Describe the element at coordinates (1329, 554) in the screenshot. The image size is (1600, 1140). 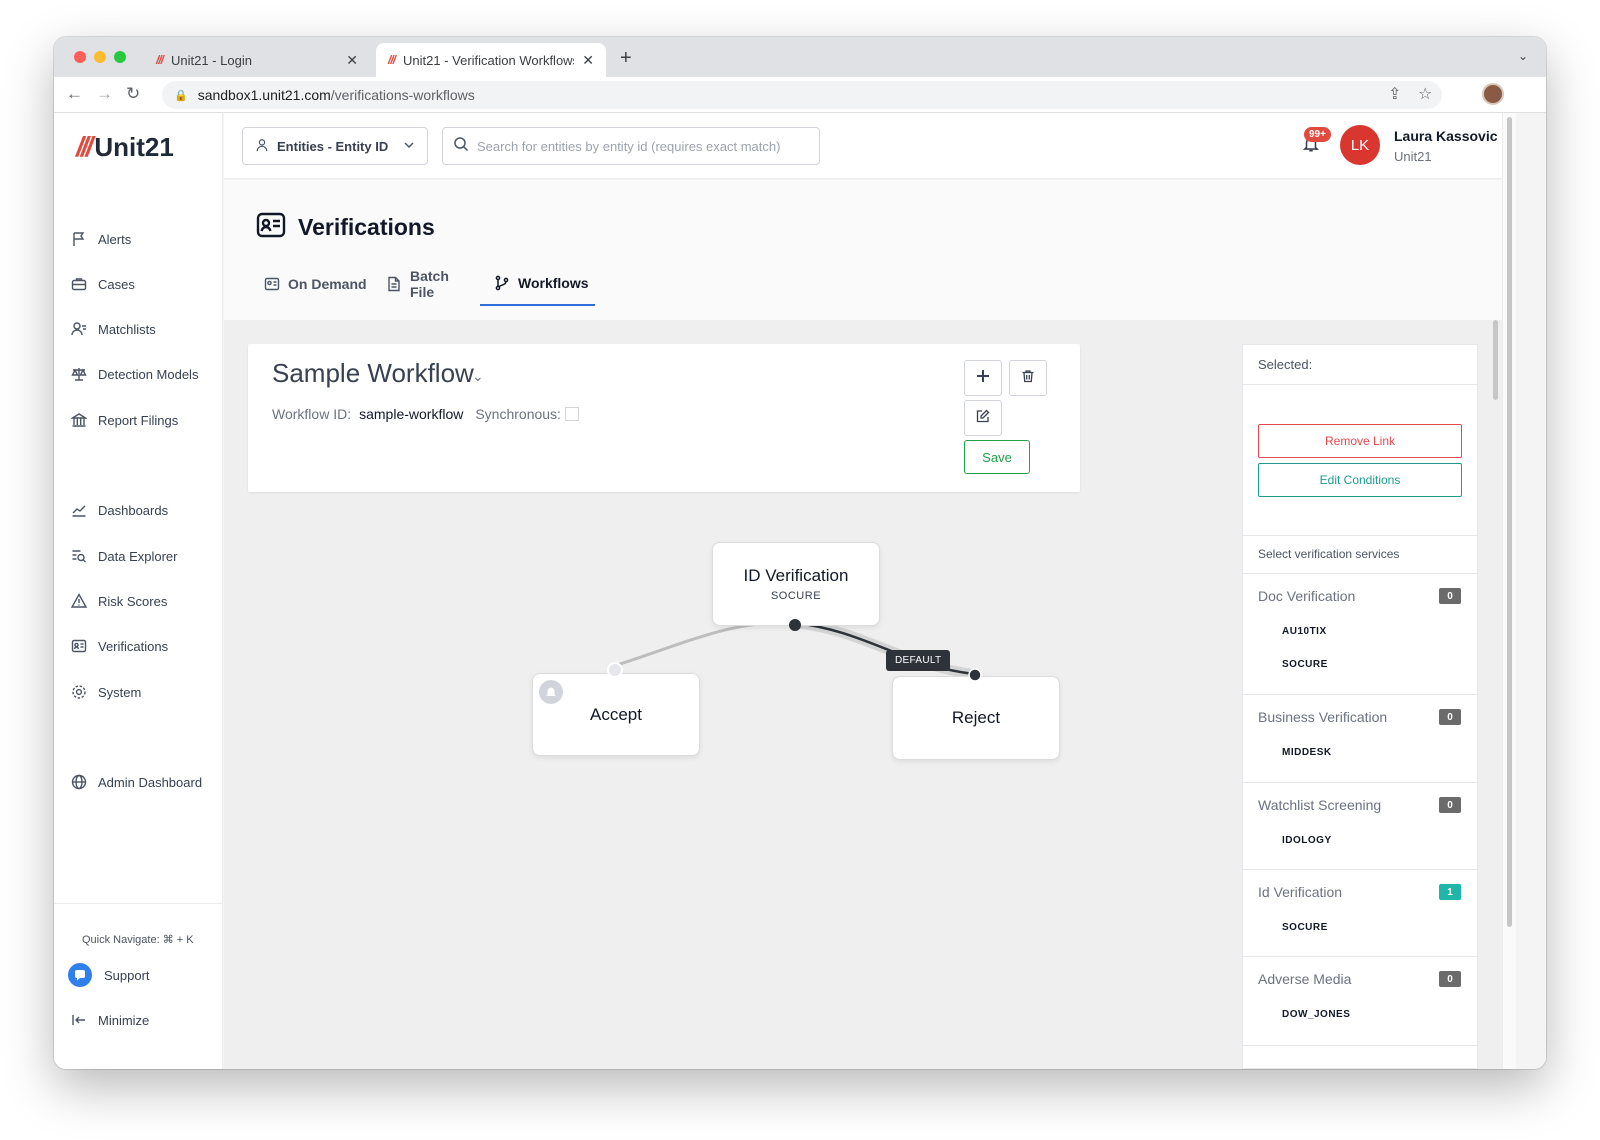
I see `services-header: Select verification services` at that location.